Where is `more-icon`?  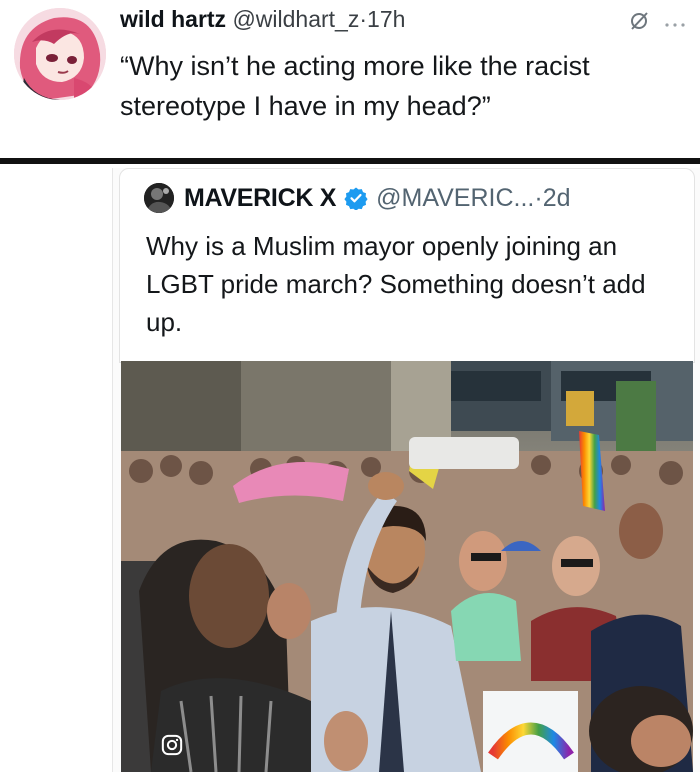 more-icon is located at coordinates (675, 24).